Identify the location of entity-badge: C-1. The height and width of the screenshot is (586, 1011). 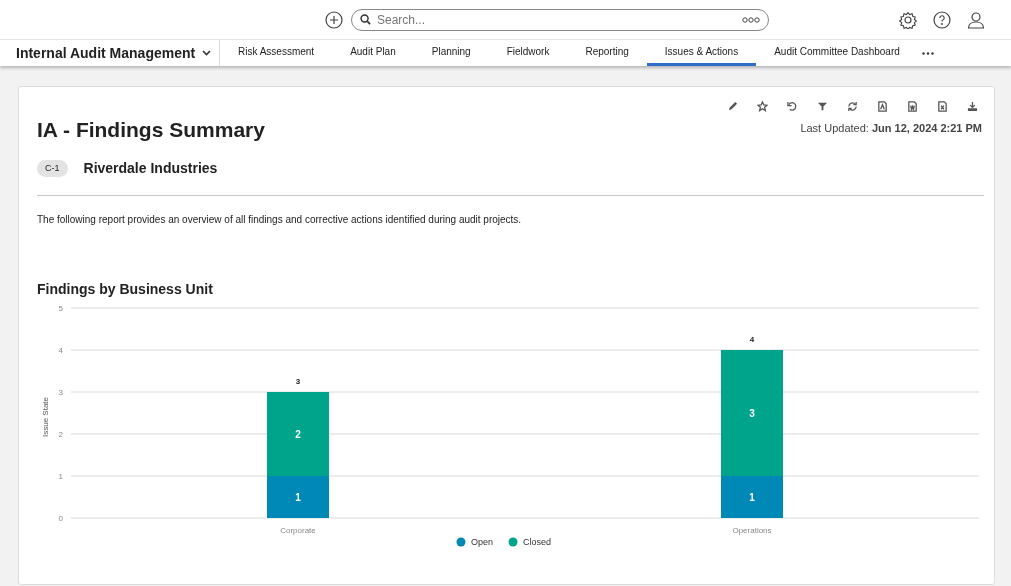
(52, 168).